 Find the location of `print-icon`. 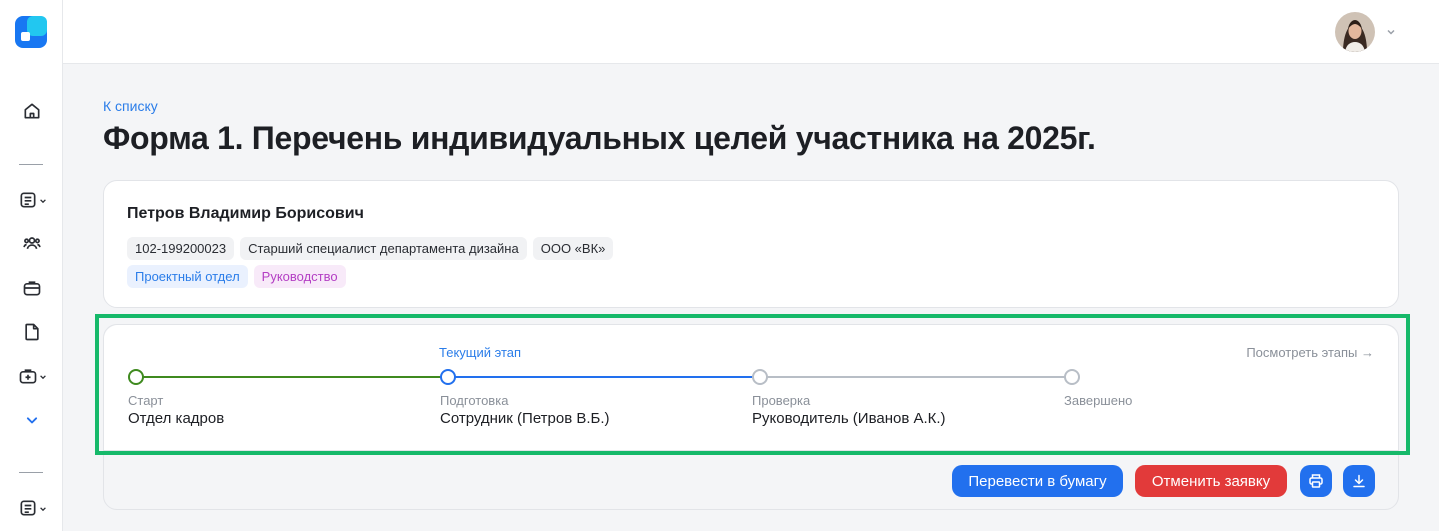

print-icon is located at coordinates (1316, 481).